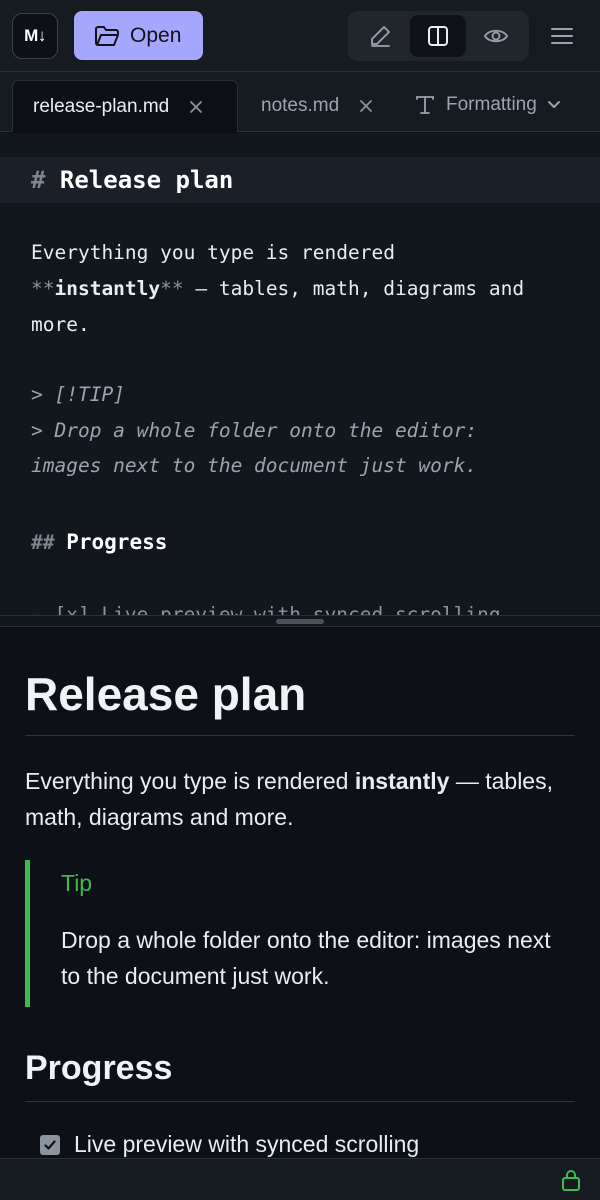 The image size is (600, 1200). I want to click on source-quote-line: images next to the document just work., so click(254, 465).